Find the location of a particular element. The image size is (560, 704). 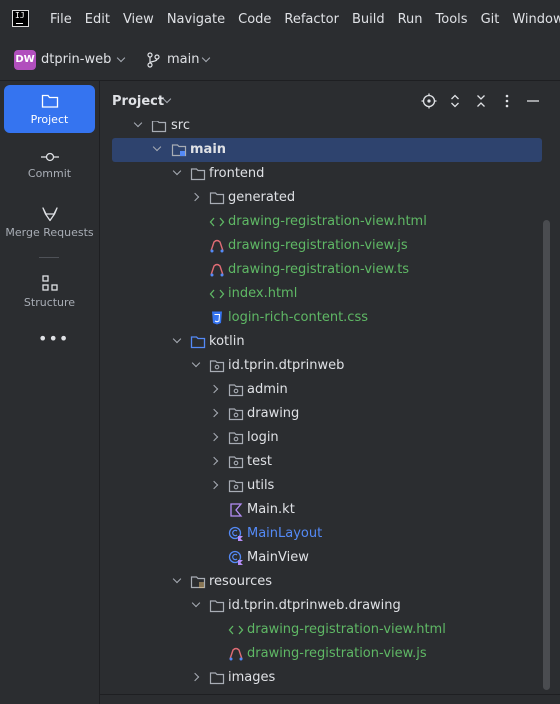

tree-row-folder: id.tprin.dtprinweb.drawing is located at coordinates (321, 606).